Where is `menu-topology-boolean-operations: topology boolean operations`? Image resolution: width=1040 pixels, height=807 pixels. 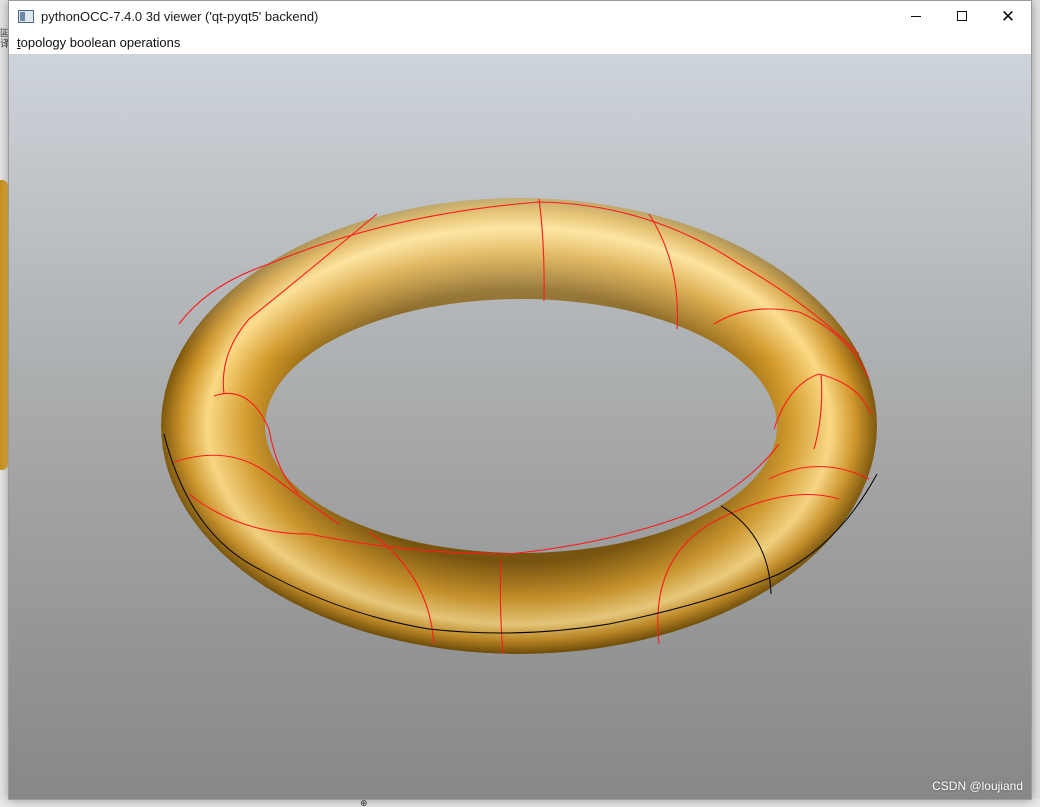
menu-topology-boolean-operations: topology boolean operations is located at coordinates (98, 42).